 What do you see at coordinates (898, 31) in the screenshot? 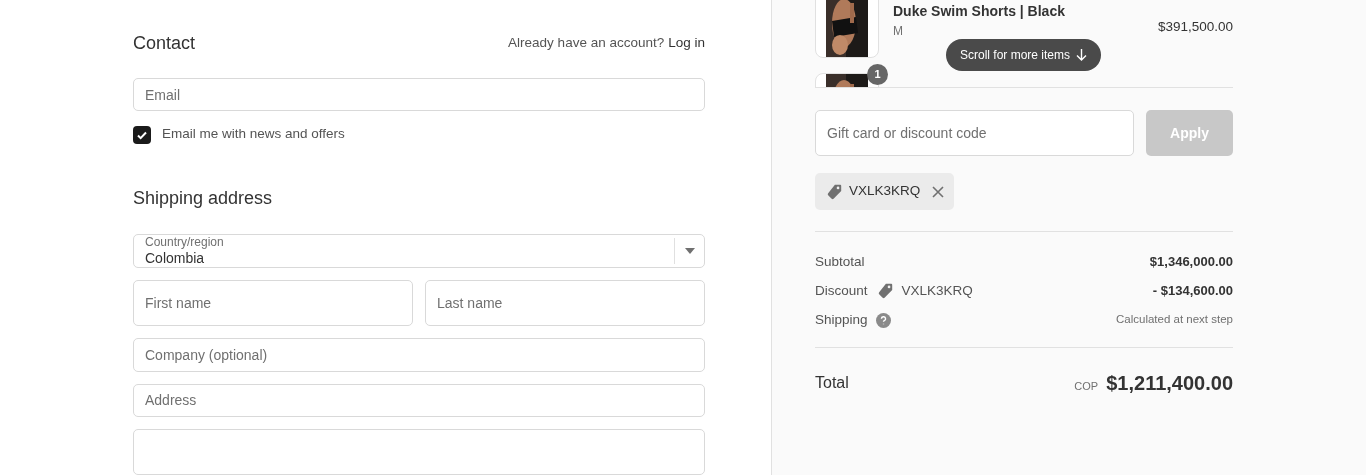
I see `product-variant: M` at bounding box center [898, 31].